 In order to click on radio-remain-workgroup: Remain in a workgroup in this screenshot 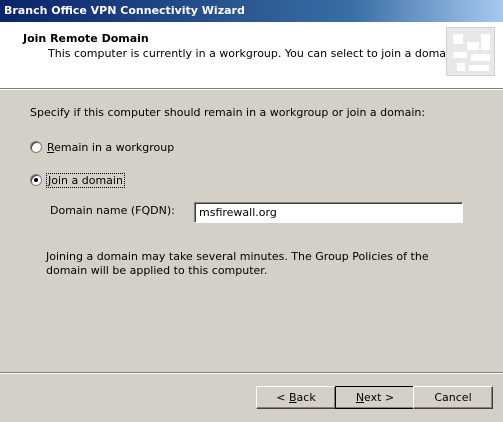, I will do `click(102, 147)`.